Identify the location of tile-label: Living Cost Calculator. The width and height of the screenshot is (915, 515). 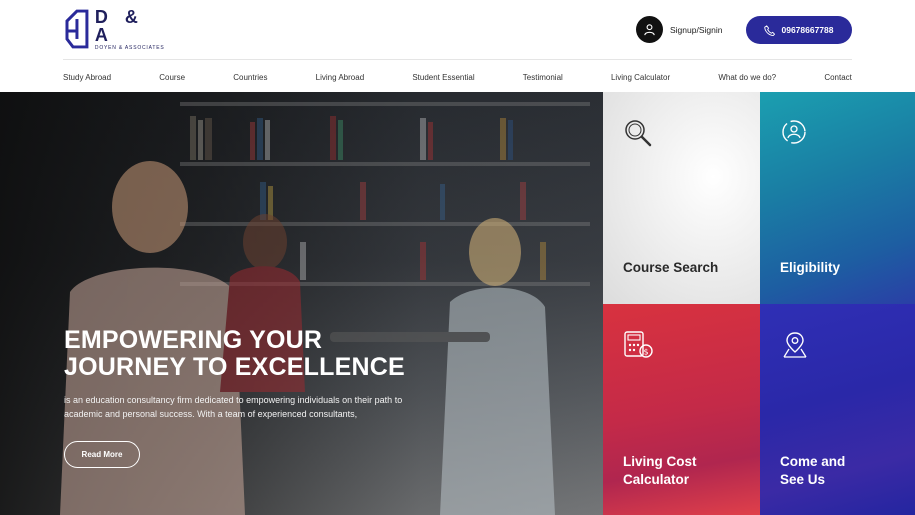
(660, 471).